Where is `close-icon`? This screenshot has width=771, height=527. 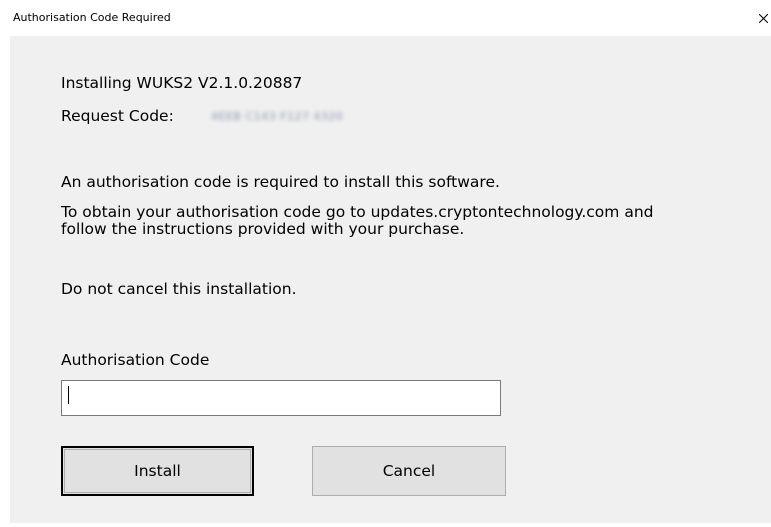 close-icon is located at coordinates (763, 18).